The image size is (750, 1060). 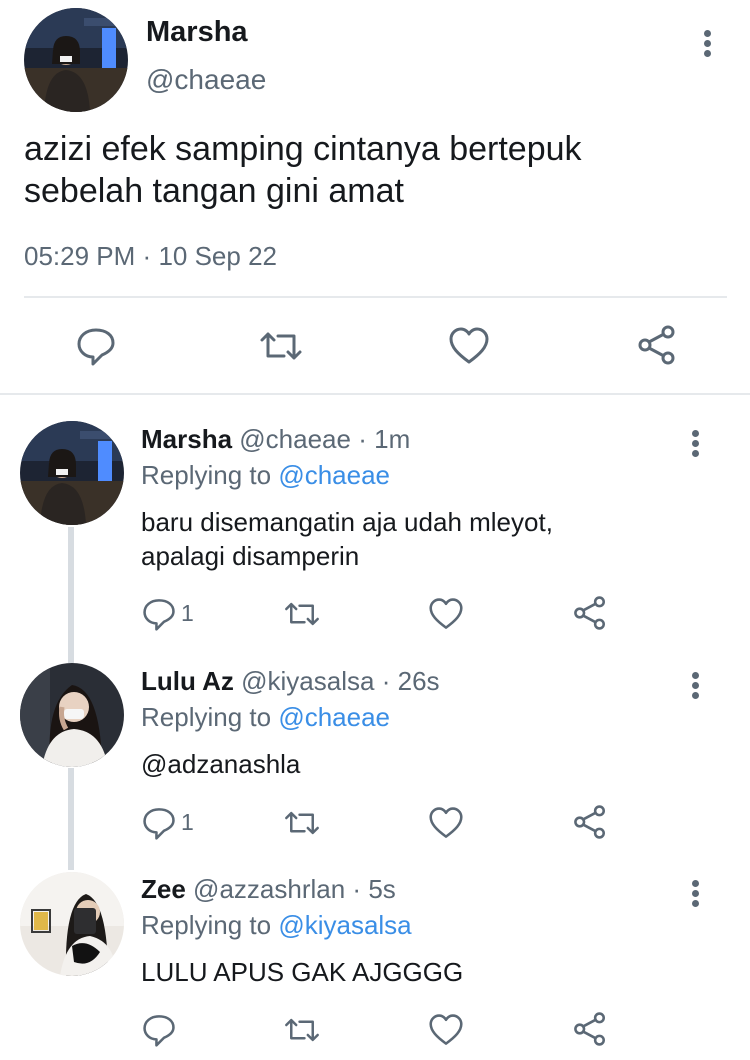 I want to click on replying-to: Replying to @kiyasalsa, so click(x=276, y=925).